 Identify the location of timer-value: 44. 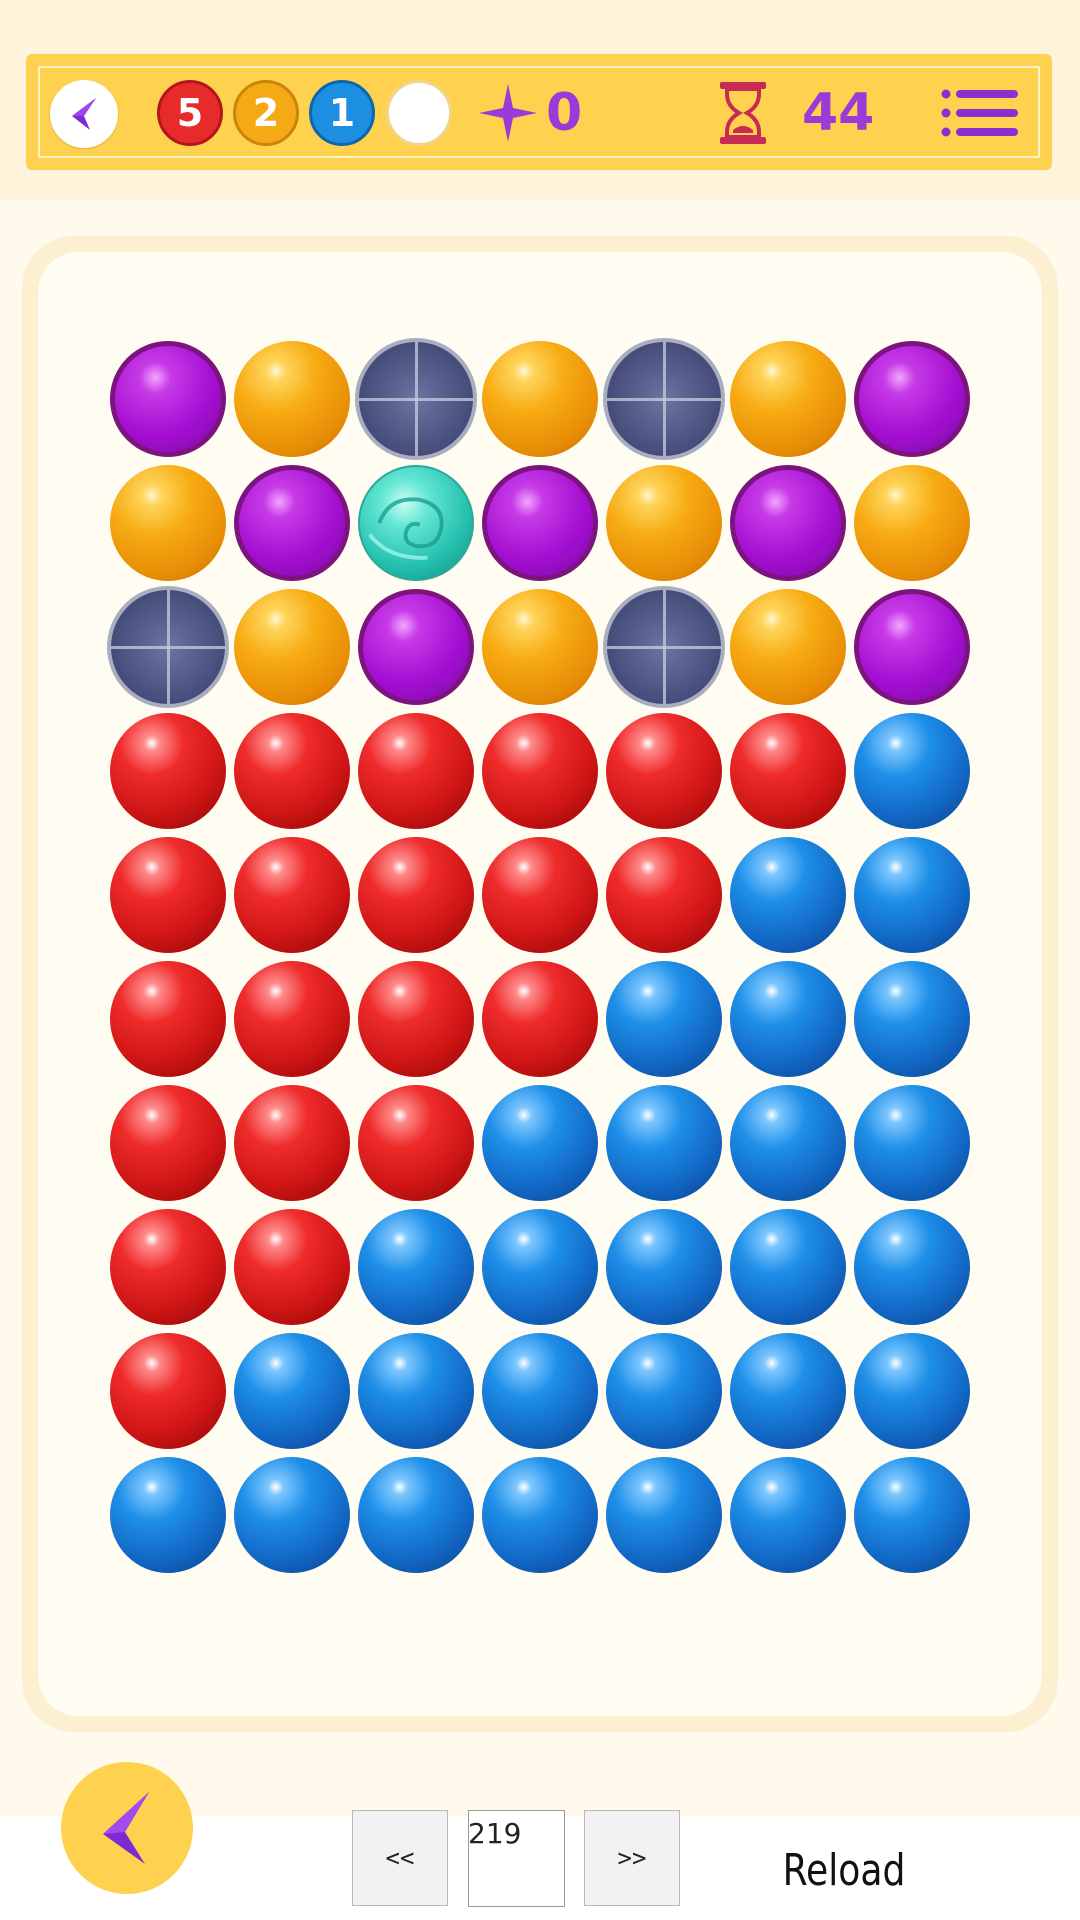
(838, 113).